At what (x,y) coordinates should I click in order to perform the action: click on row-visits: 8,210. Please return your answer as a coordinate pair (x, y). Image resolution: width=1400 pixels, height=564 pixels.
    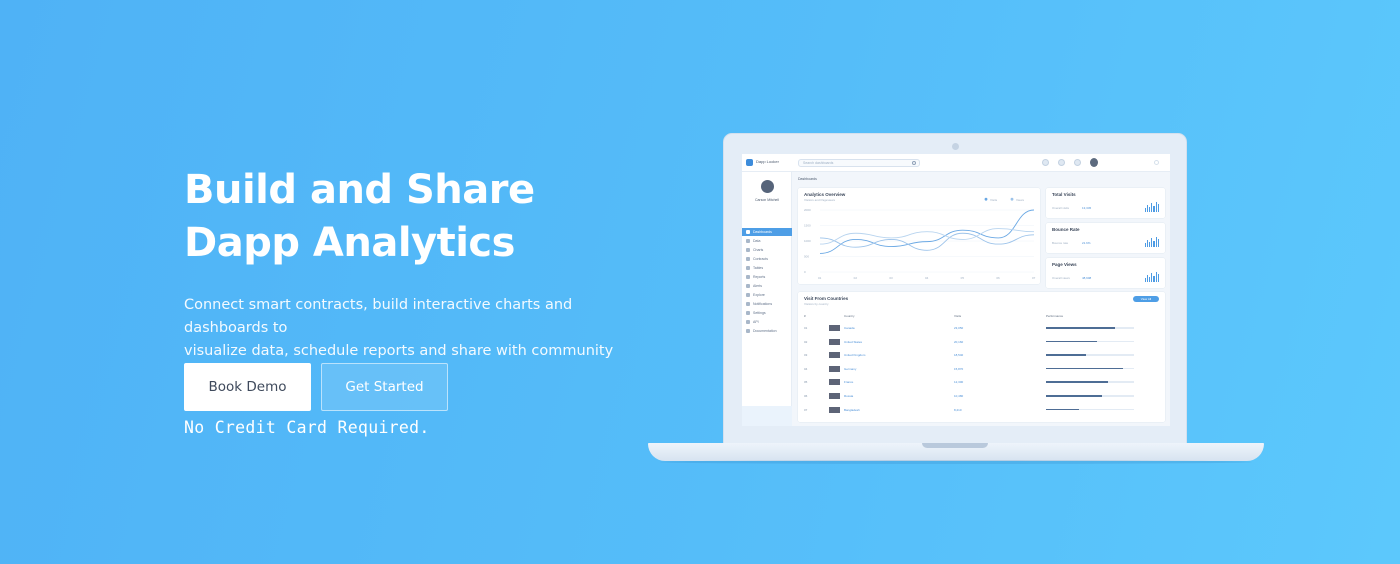
    Looking at the image, I should click on (958, 409).